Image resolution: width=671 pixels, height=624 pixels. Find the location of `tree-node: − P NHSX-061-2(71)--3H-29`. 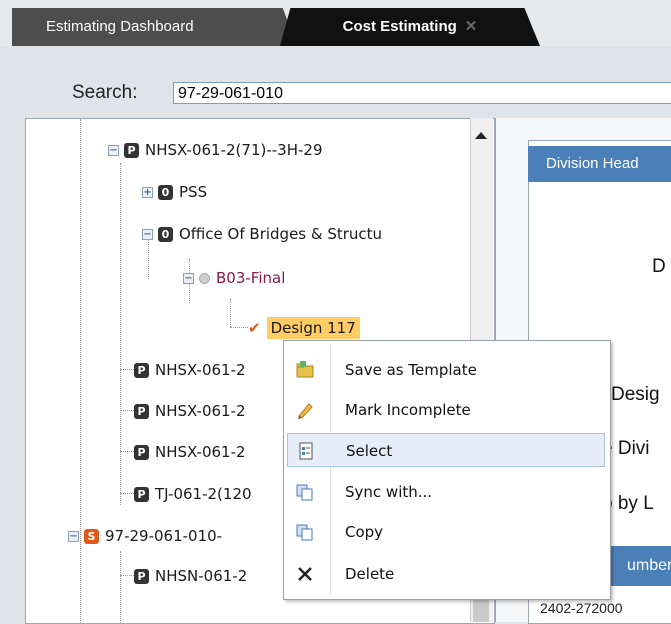

tree-node: − P NHSX-061-2(71)--3H-29 is located at coordinates (215, 150).